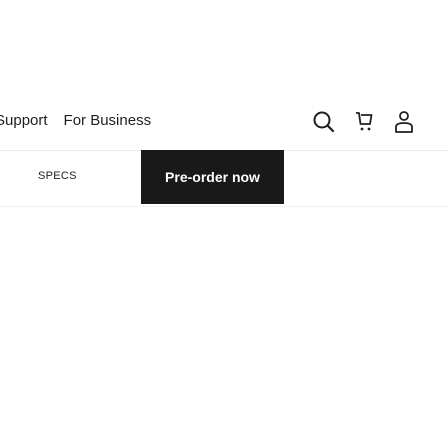 The height and width of the screenshot is (448, 448). I want to click on nav-links: Support For Business, so click(83, 120).